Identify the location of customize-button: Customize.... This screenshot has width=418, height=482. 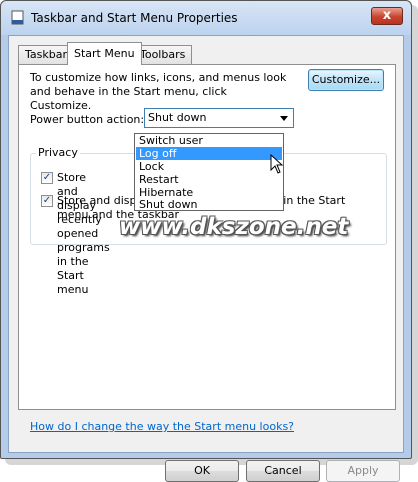
(346, 80).